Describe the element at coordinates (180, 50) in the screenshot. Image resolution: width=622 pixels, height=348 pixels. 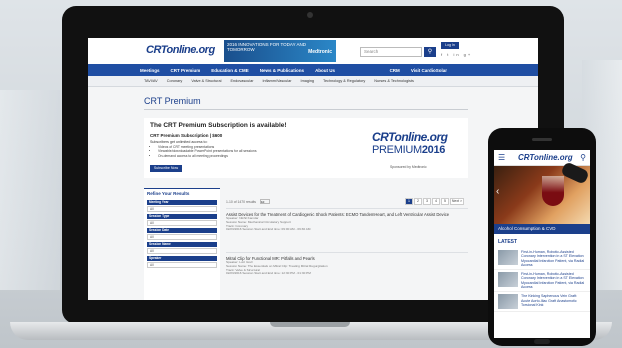
I see `site-logo: CRTonline.org` at that location.